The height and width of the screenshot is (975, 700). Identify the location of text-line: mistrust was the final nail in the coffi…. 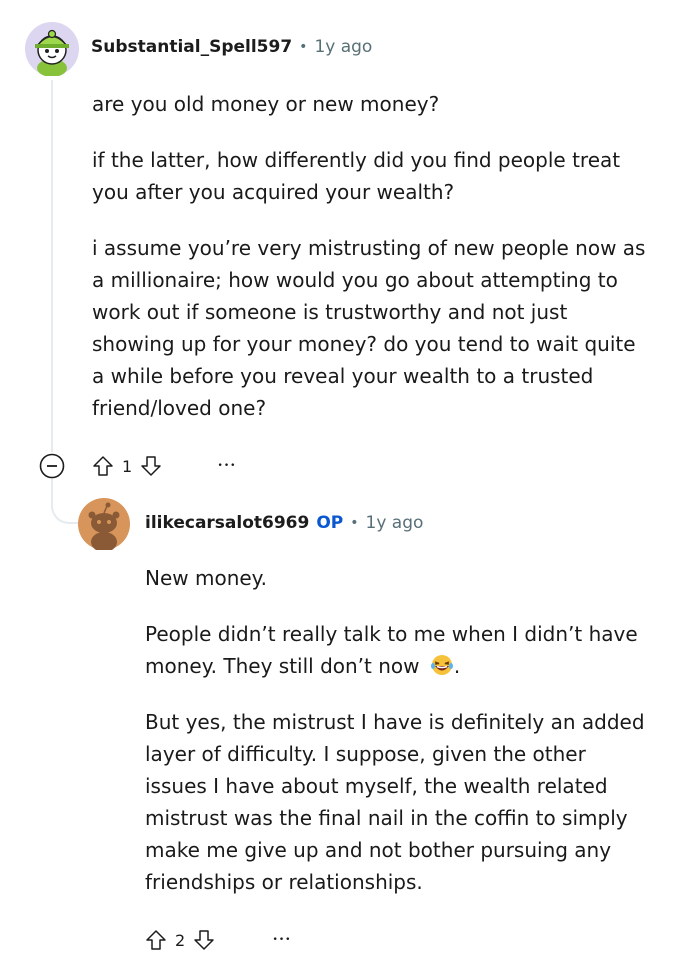
(386, 818).